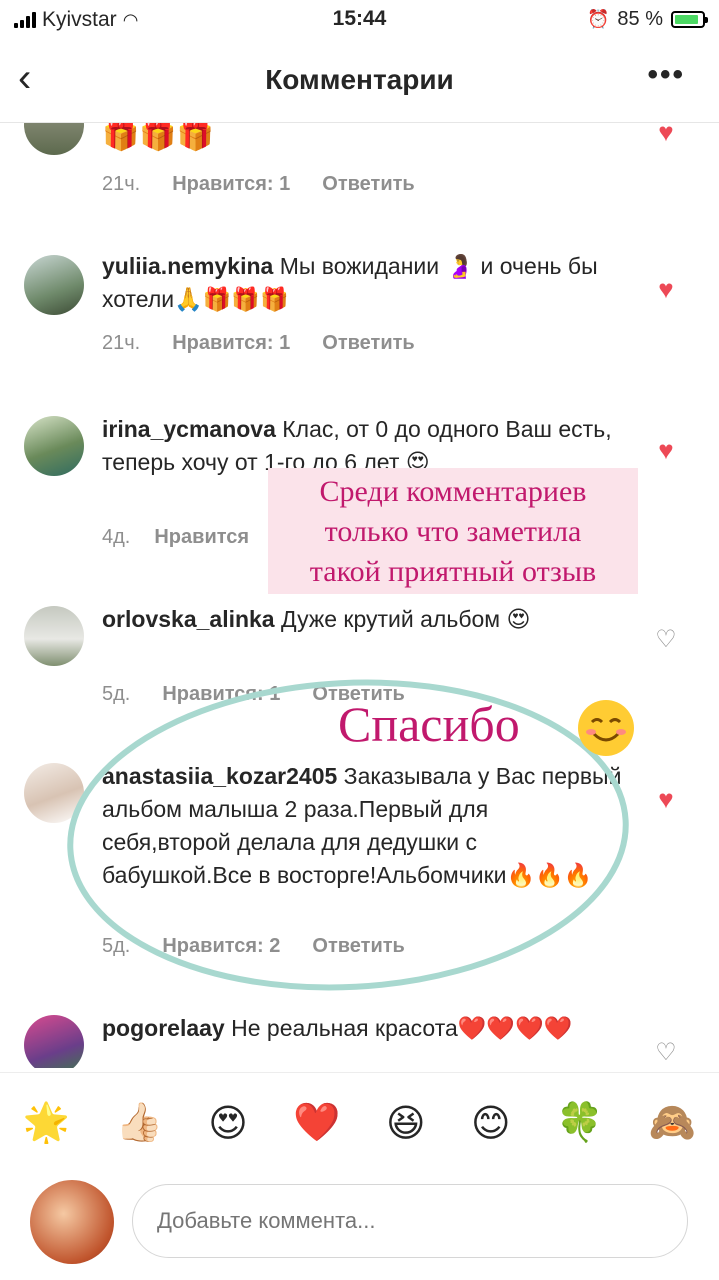 The image size is (719, 1280). What do you see at coordinates (158, 137) in the screenshot?
I see `comment-body: 🎁🎁🎁` at bounding box center [158, 137].